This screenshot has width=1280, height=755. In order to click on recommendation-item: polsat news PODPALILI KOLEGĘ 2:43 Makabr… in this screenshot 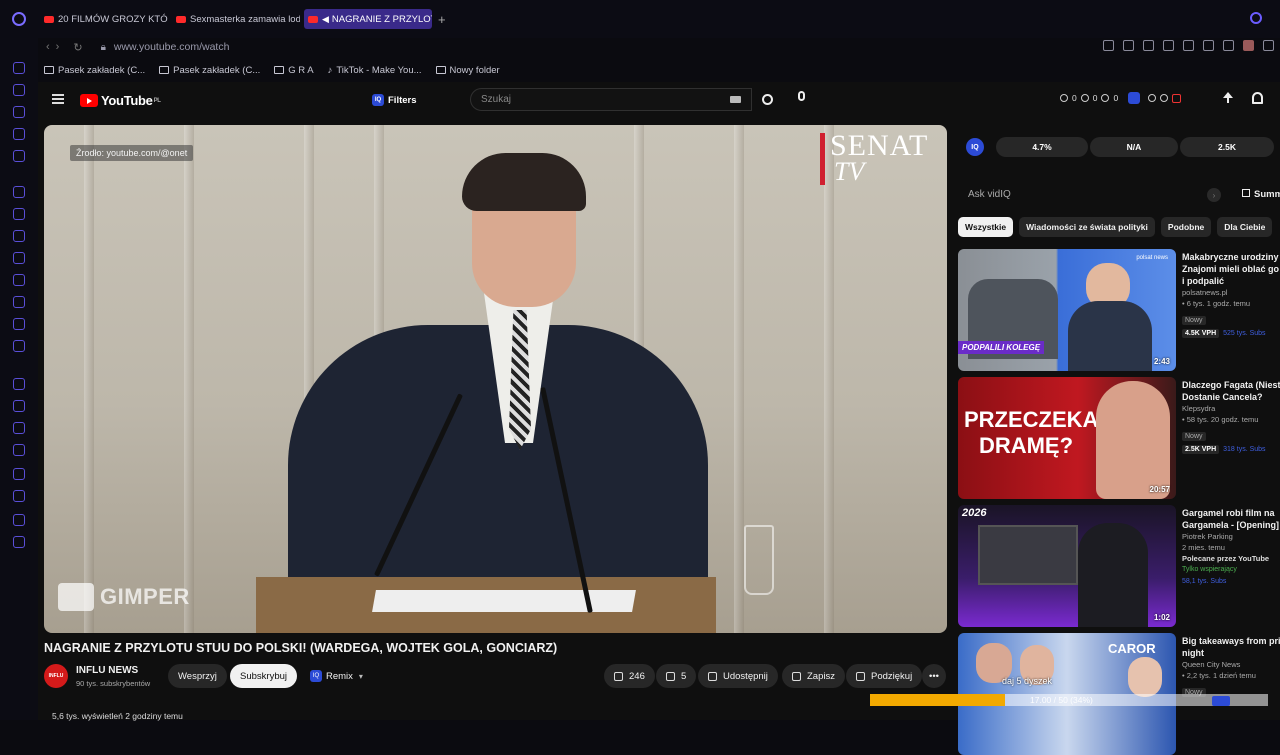, I will do `click(1119, 310)`.